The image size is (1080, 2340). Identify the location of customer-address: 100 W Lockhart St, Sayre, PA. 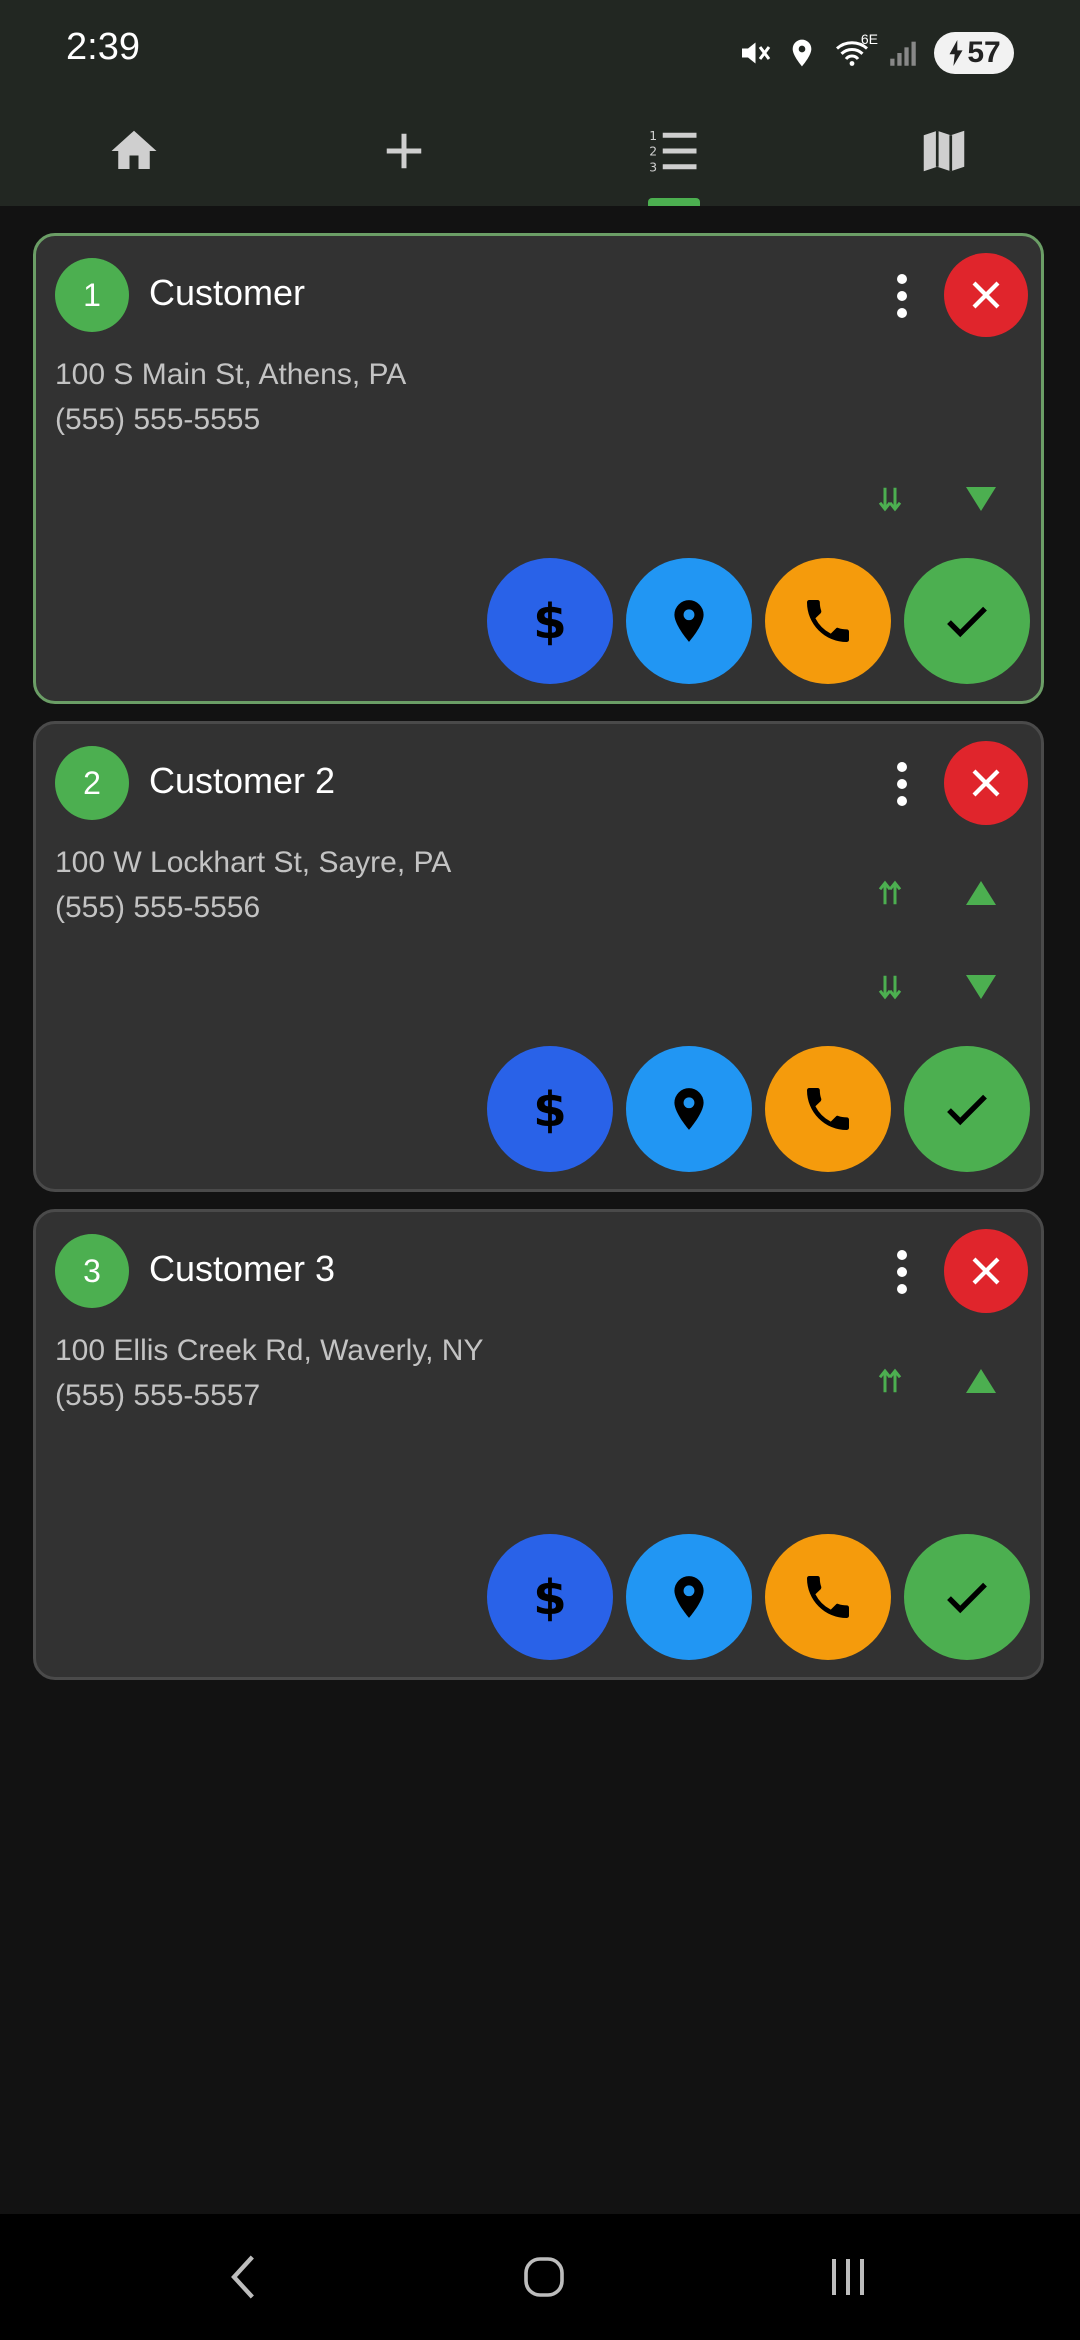
(253, 862).